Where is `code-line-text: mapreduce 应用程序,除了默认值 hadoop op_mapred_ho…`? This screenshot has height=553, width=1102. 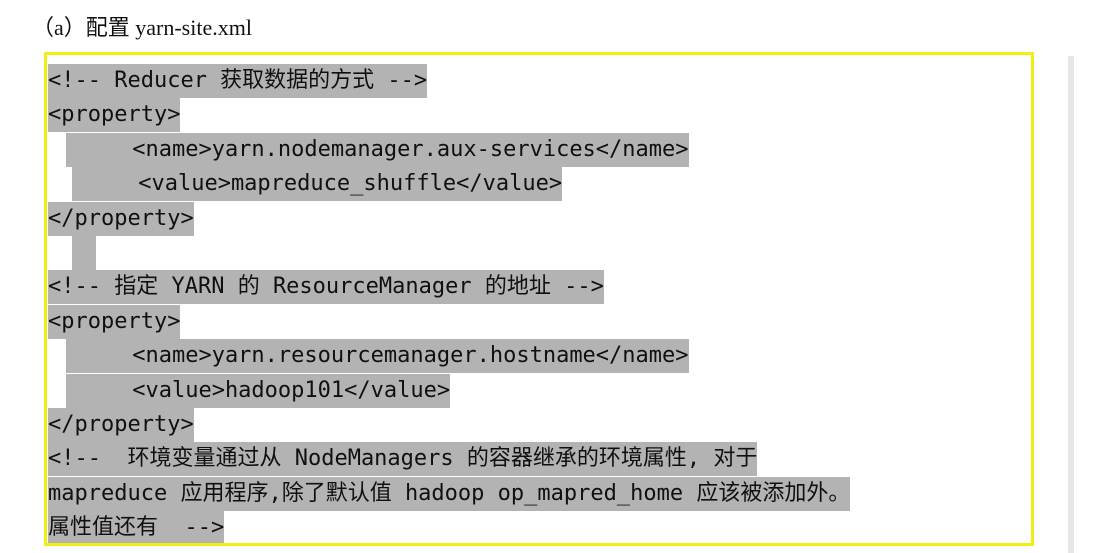 code-line-text: mapreduce 应用程序,除了默认值 hadoop op_mapred_ho… is located at coordinates (449, 493).